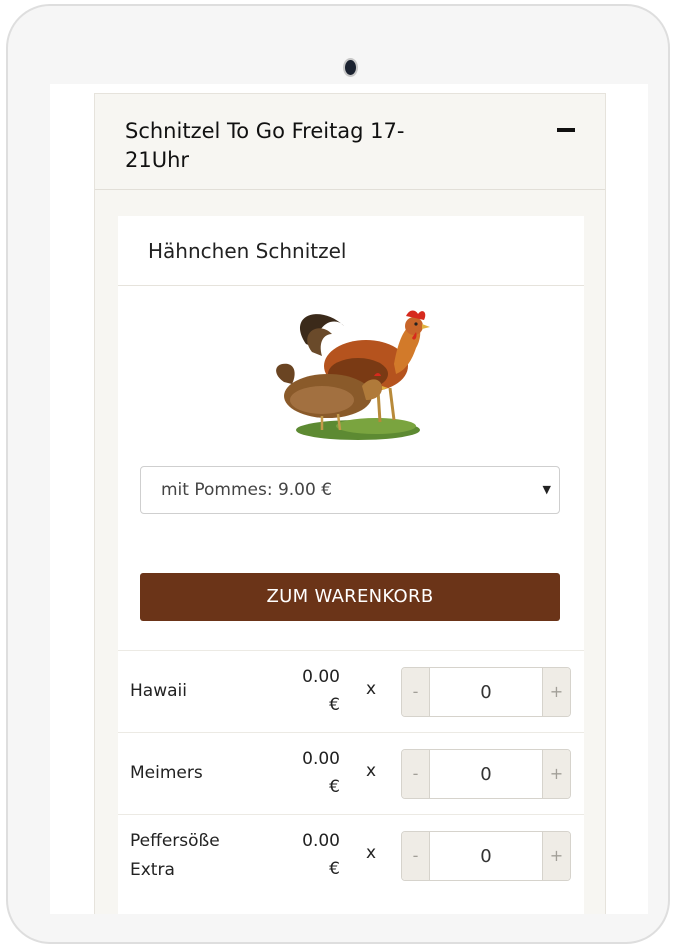  Describe the element at coordinates (247, 251) in the screenshot. I see `product-title: Hähnchen Schnitzel` at that location.